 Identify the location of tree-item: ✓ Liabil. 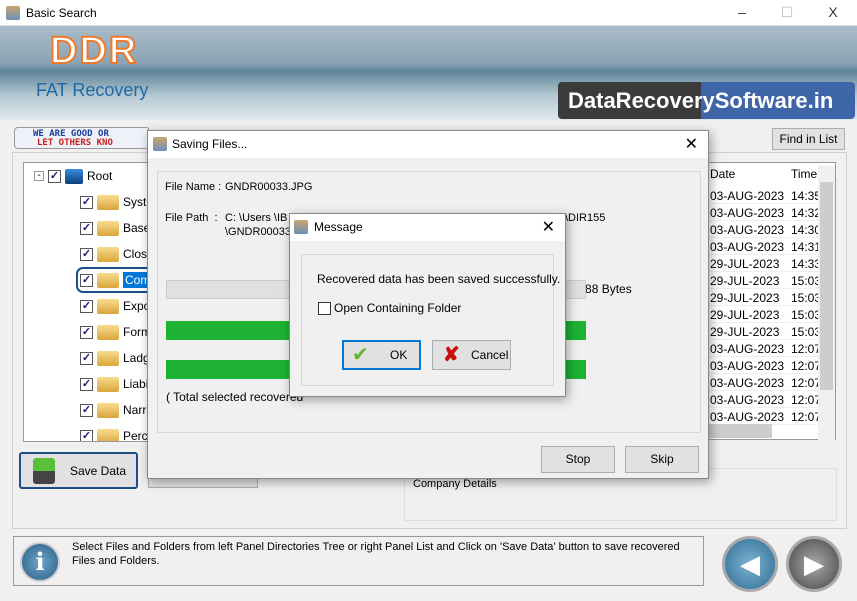
(115, 384).